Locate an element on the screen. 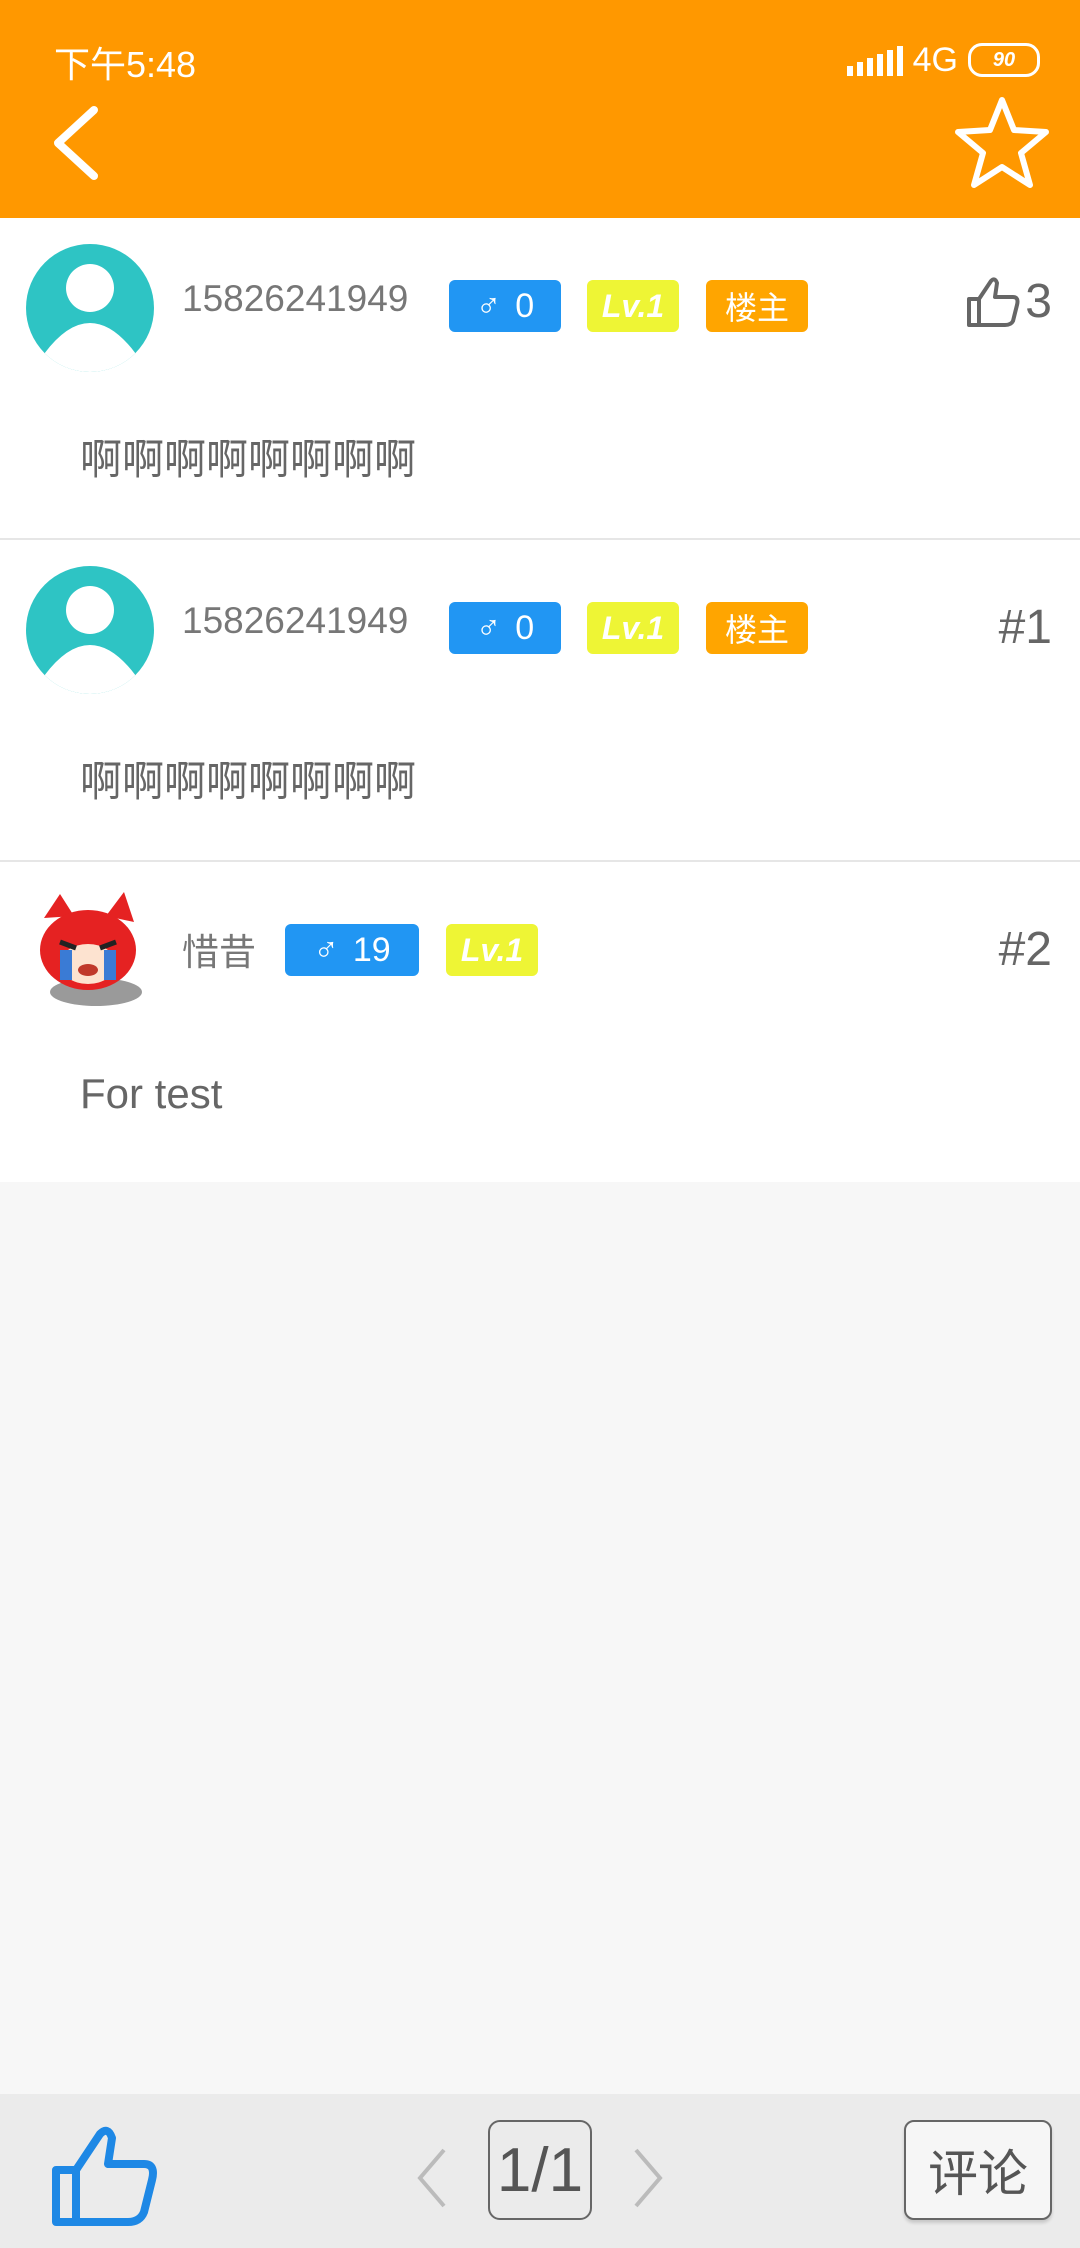 This screenshot has width=1080, height=2248. battery-icon: 90 is located at coordinates (1004, 60).